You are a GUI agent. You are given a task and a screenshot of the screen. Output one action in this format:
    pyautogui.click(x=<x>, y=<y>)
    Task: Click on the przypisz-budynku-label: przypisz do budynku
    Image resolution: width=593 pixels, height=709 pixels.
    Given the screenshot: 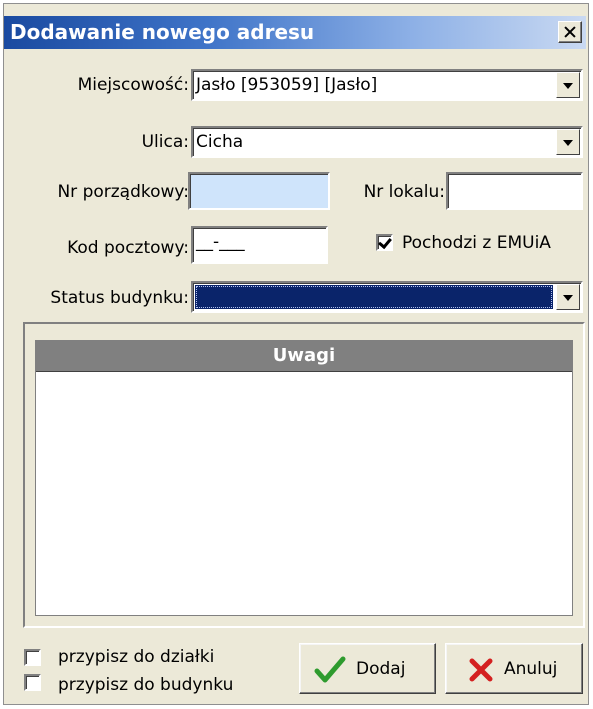 What is the action you would take?
    pyautogui.click(x=146, y=685)
    